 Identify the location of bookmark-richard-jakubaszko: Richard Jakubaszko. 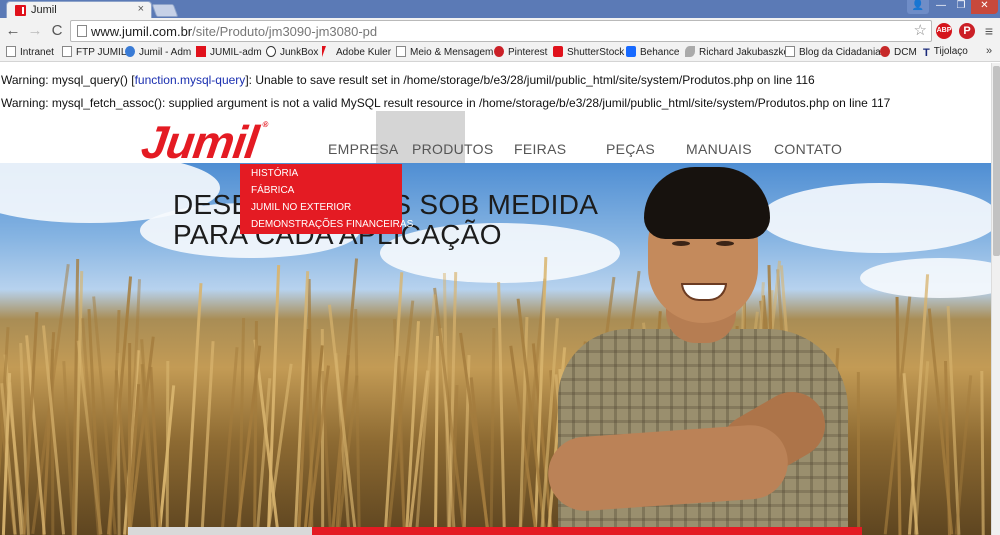
(737, 52).